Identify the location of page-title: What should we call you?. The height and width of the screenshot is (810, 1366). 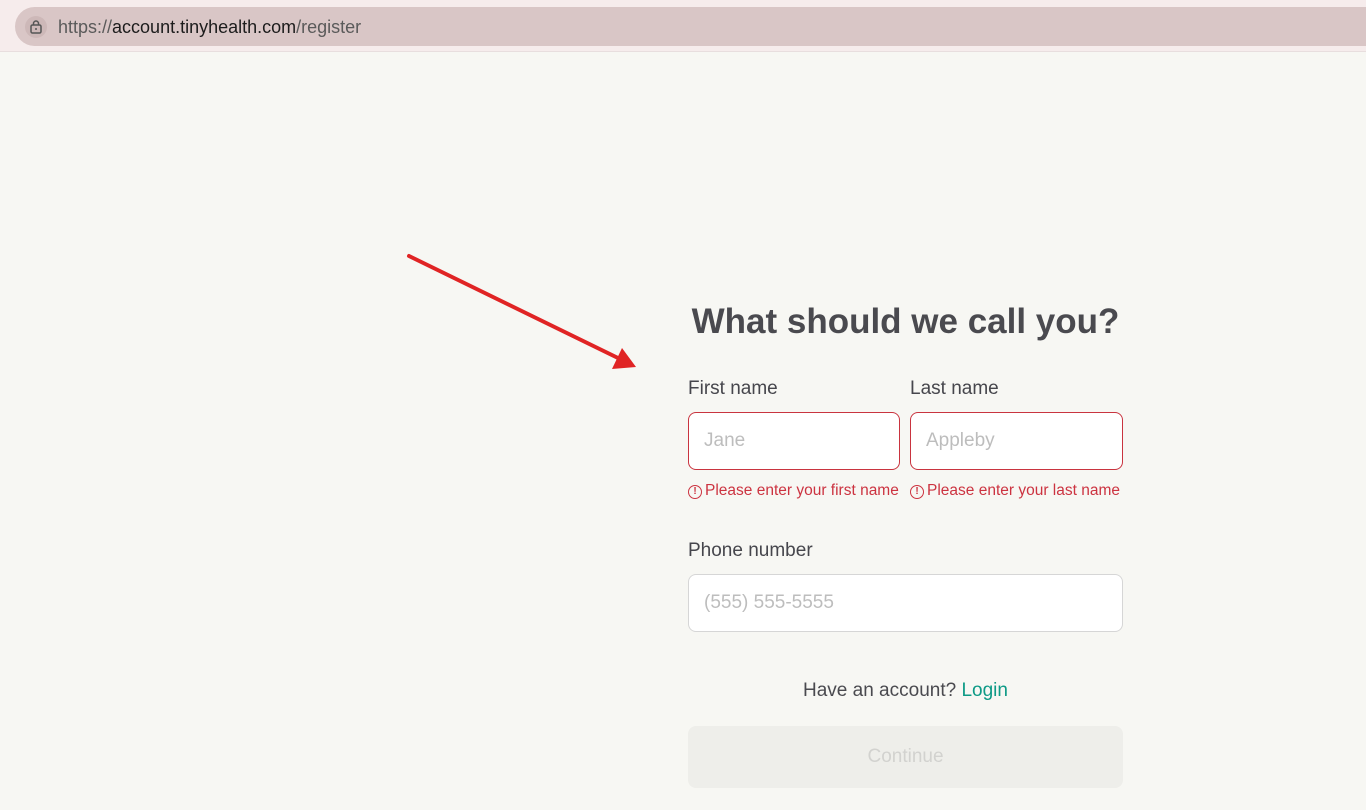
(905, 321).